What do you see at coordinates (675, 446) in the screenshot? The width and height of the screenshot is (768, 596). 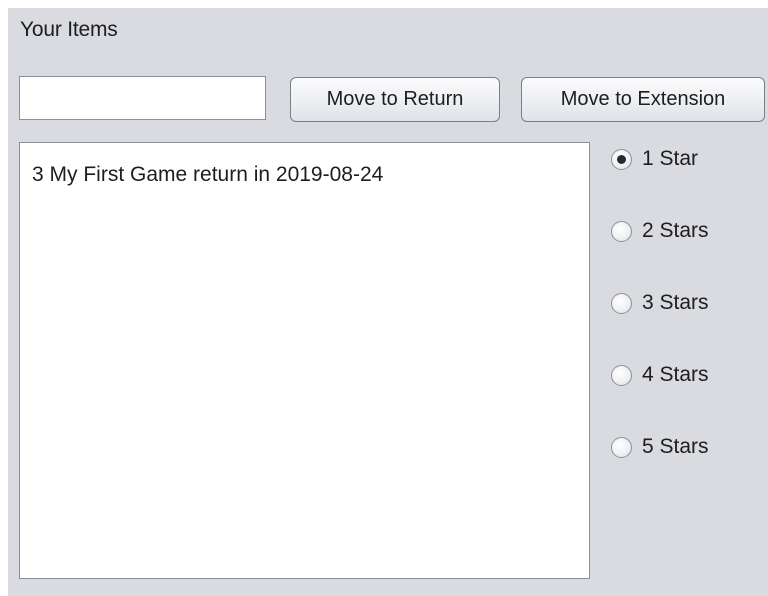 I see `radio-label-5-stars: 5 Stars` at bounding box center [675, 446].